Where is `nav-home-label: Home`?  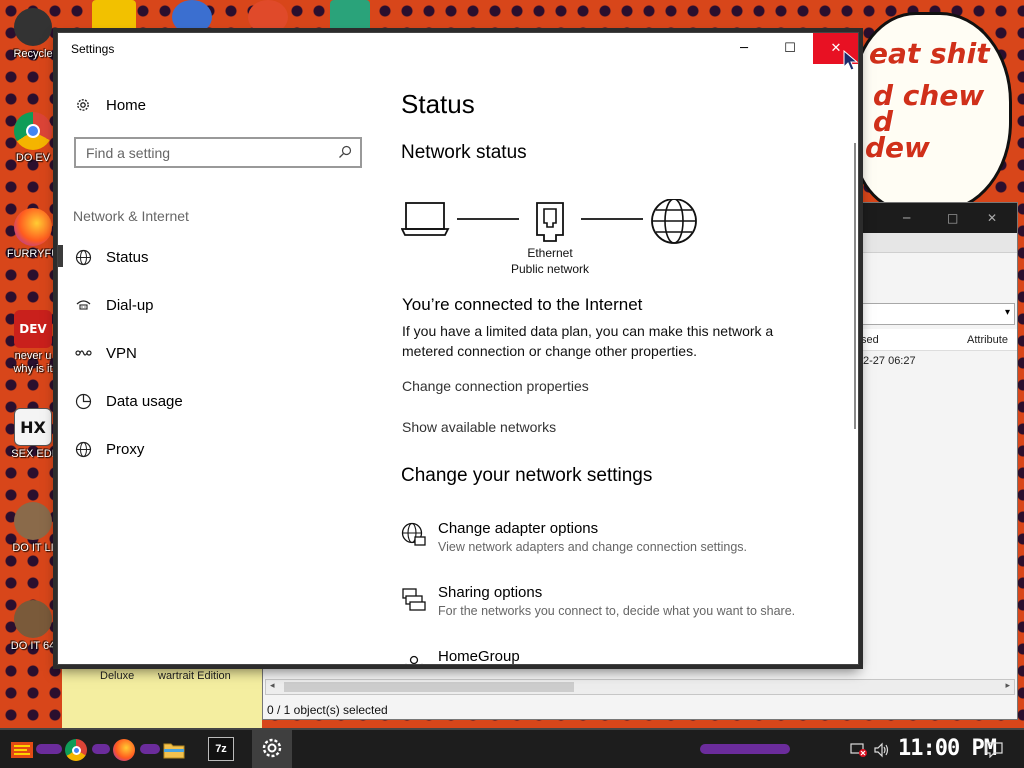 nav-home-label: Home is located at coordinates (126, 105).